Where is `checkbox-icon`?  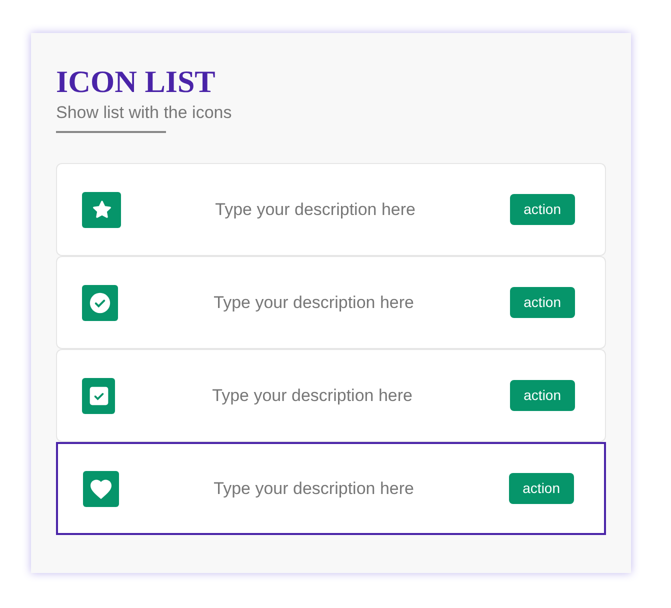
checkbox-icon is located at coordinates (98, 396).